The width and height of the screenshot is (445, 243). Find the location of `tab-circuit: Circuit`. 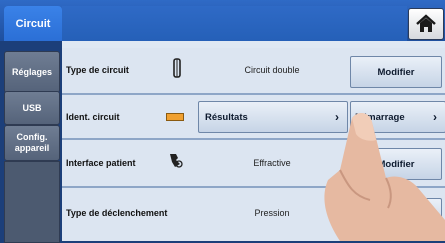

tab-circuit: Circuit is located at coordinates (33, 23).